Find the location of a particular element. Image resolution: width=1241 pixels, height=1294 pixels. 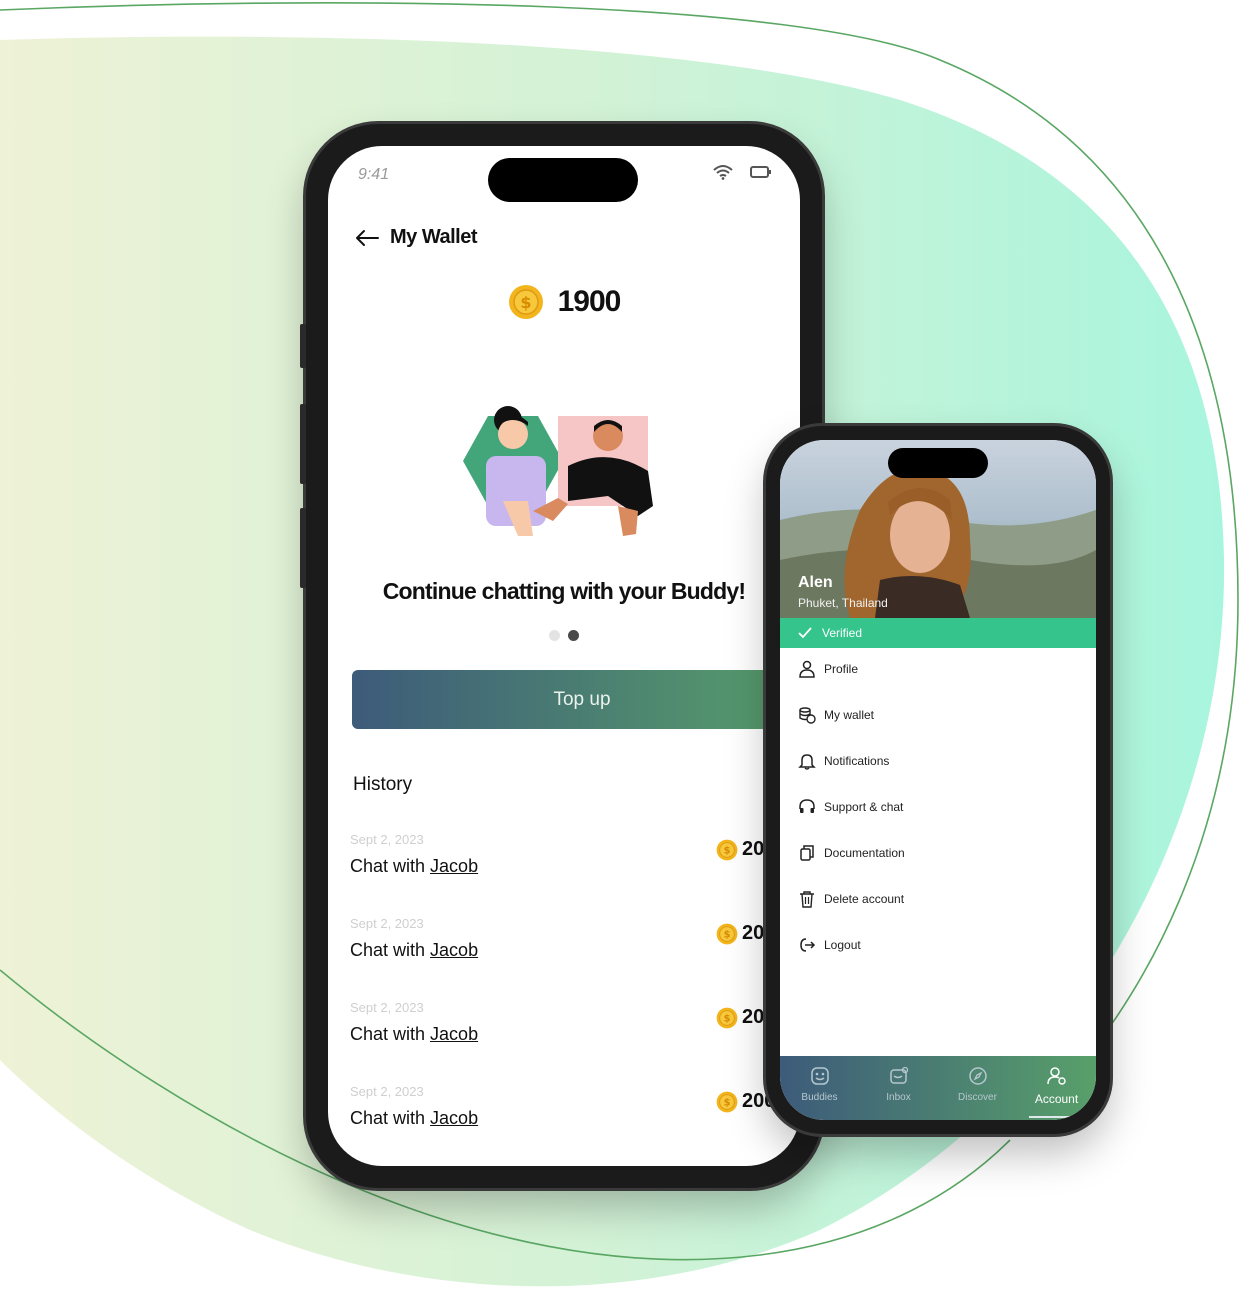

check-icon is located at coordinates (805, 633).